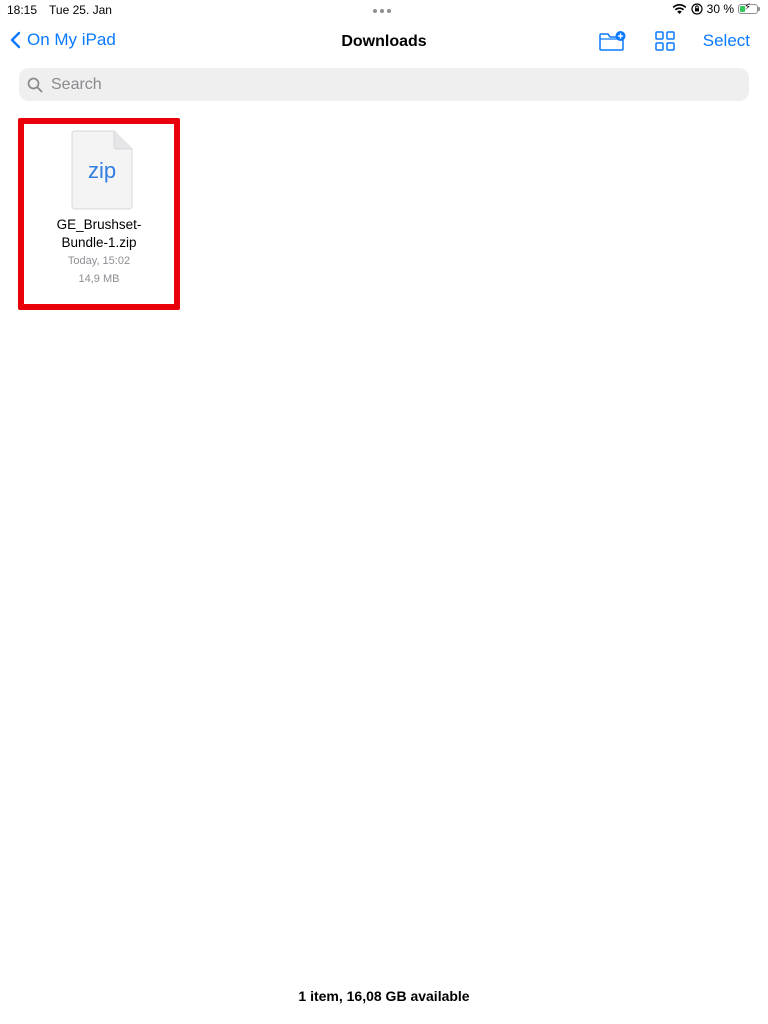  Describe the element at coordinates (665, 41) in the screenshot. I see `grid-icon` at that location.